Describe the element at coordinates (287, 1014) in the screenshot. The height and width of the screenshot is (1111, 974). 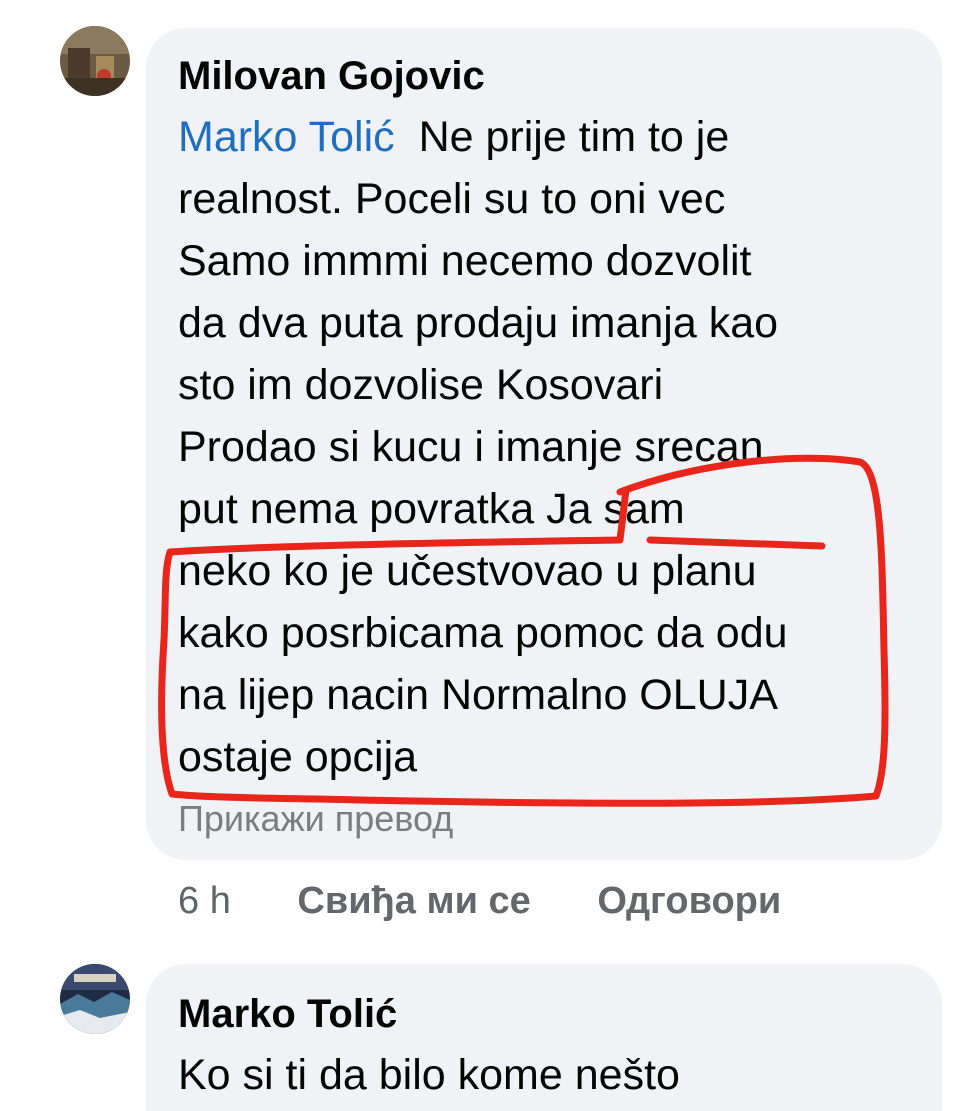
I see `comment-author: Marko Tolić` at that location.